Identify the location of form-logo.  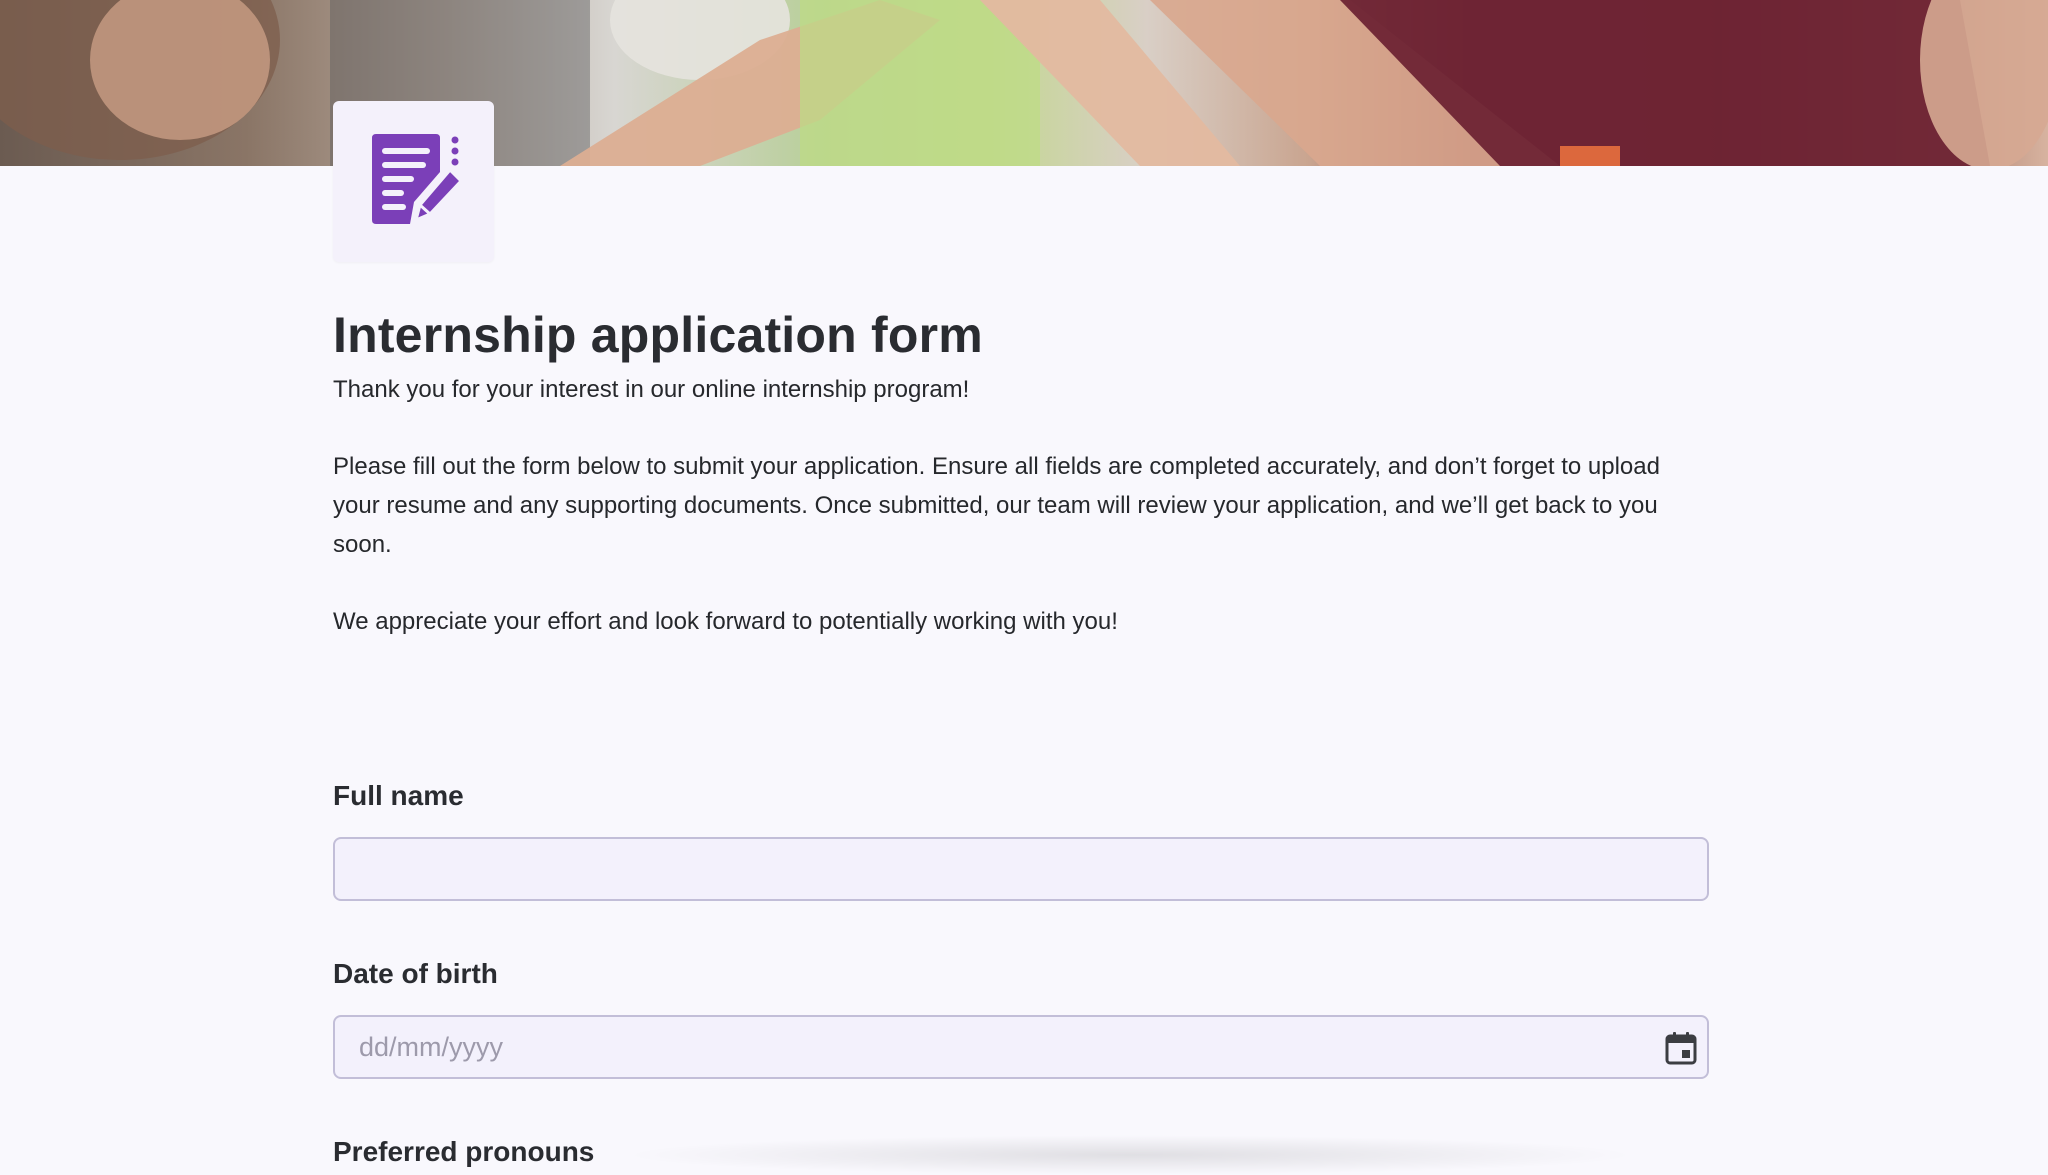
(413, 181).